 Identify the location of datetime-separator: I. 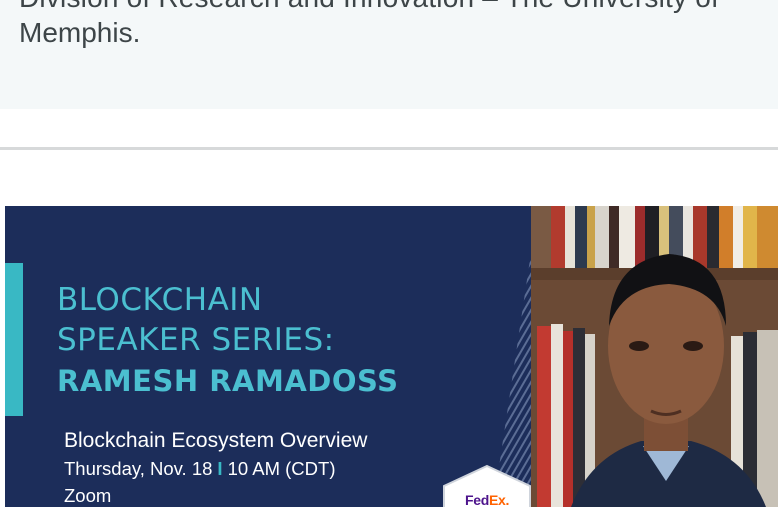
(220, 468).